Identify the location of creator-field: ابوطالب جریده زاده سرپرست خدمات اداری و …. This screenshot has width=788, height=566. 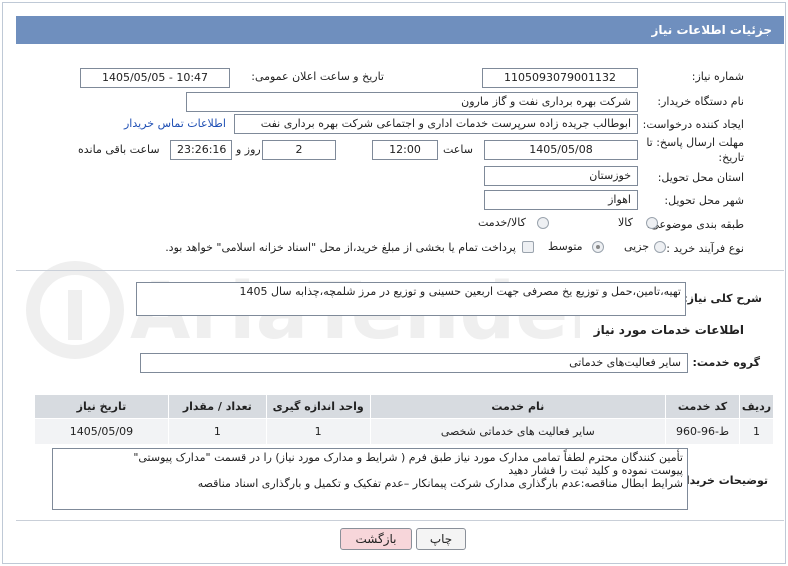
(436, 124).